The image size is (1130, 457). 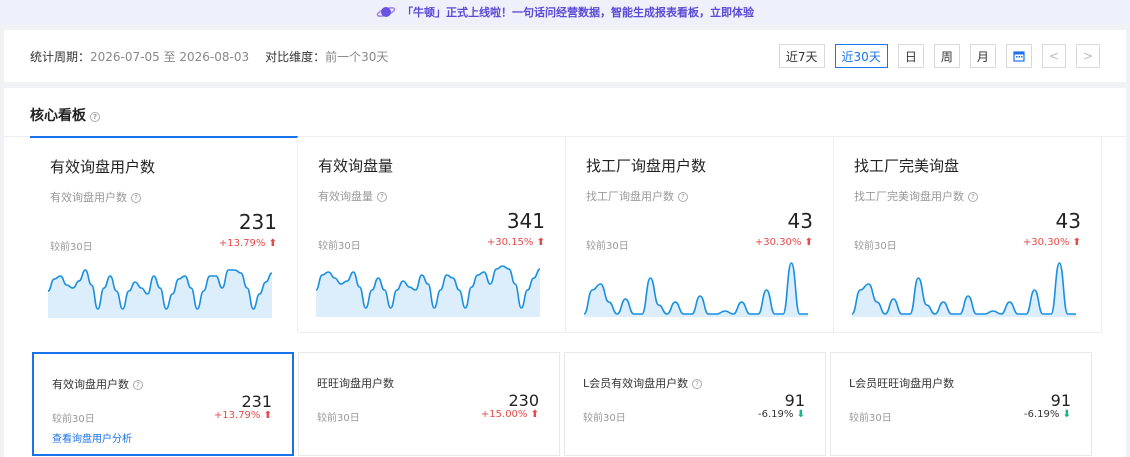 What do you see at coordinates (907, 166) in the screenshot?
I see `card-title: 找工厂完美询盘` at bounding box center [907, 166].